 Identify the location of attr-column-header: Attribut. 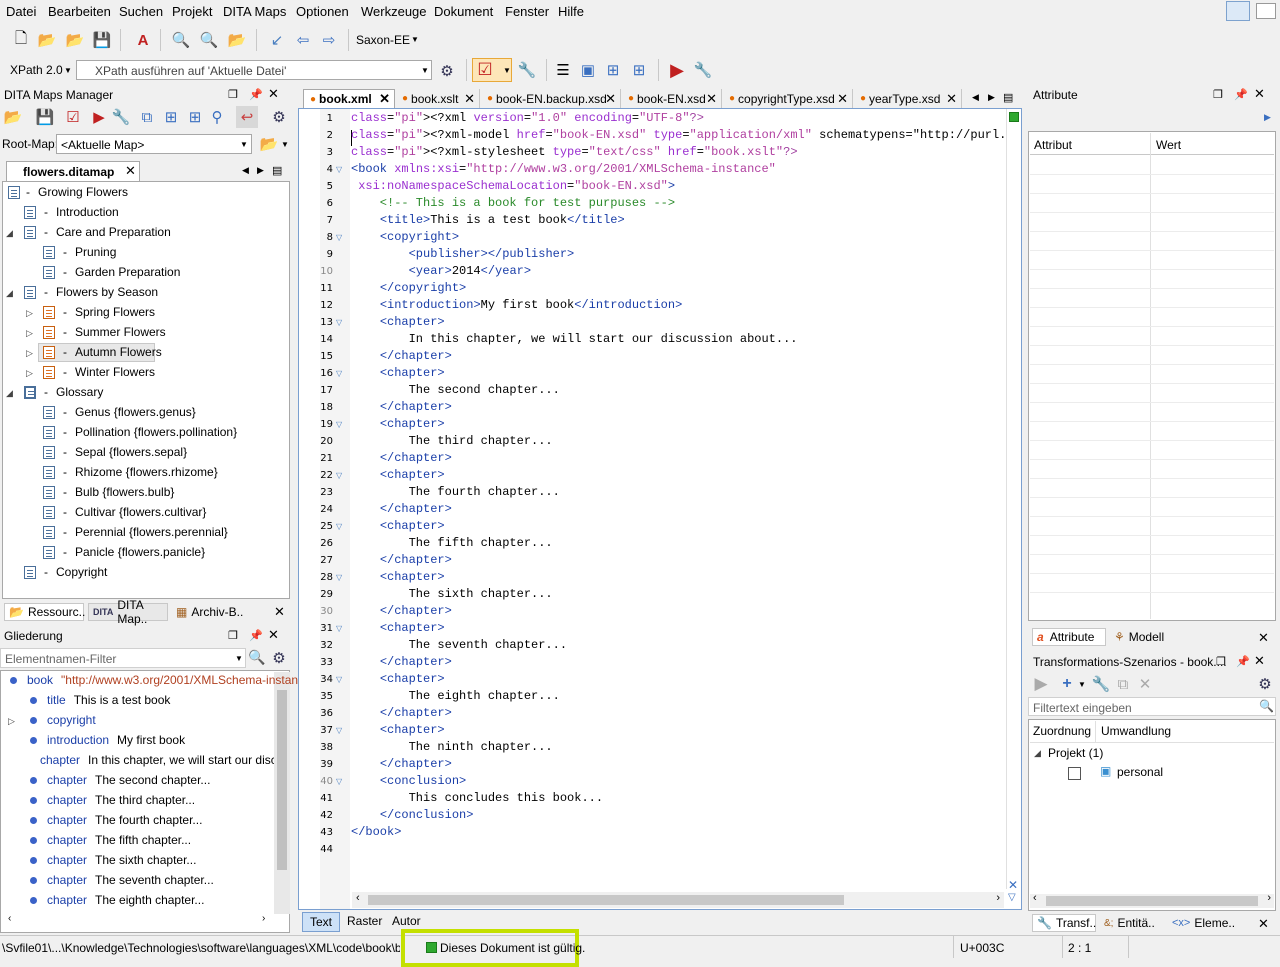
(1053, 145).